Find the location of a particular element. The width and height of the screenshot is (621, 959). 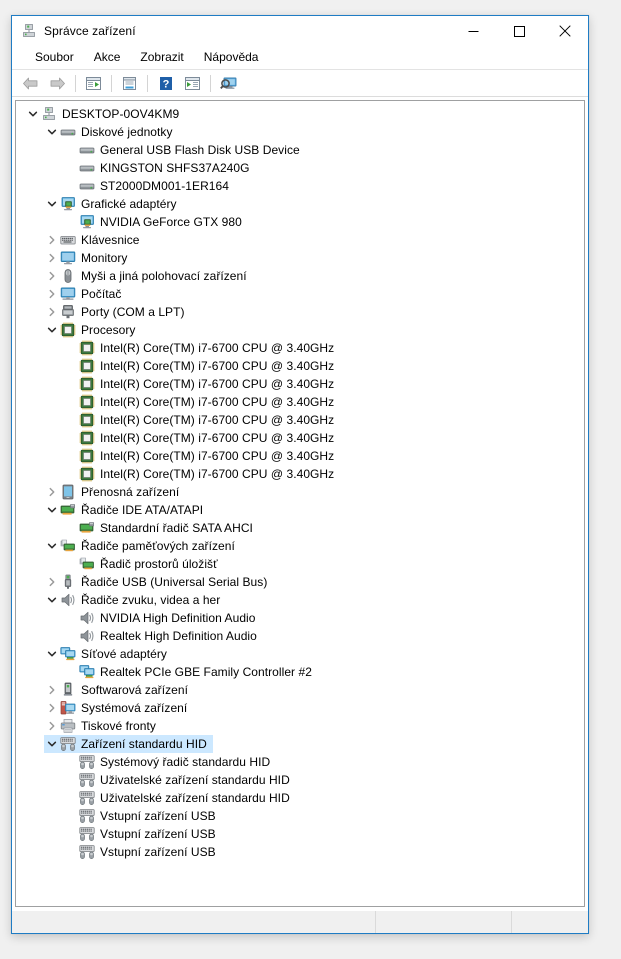

minimize-button is located at coordinates (473, 31).